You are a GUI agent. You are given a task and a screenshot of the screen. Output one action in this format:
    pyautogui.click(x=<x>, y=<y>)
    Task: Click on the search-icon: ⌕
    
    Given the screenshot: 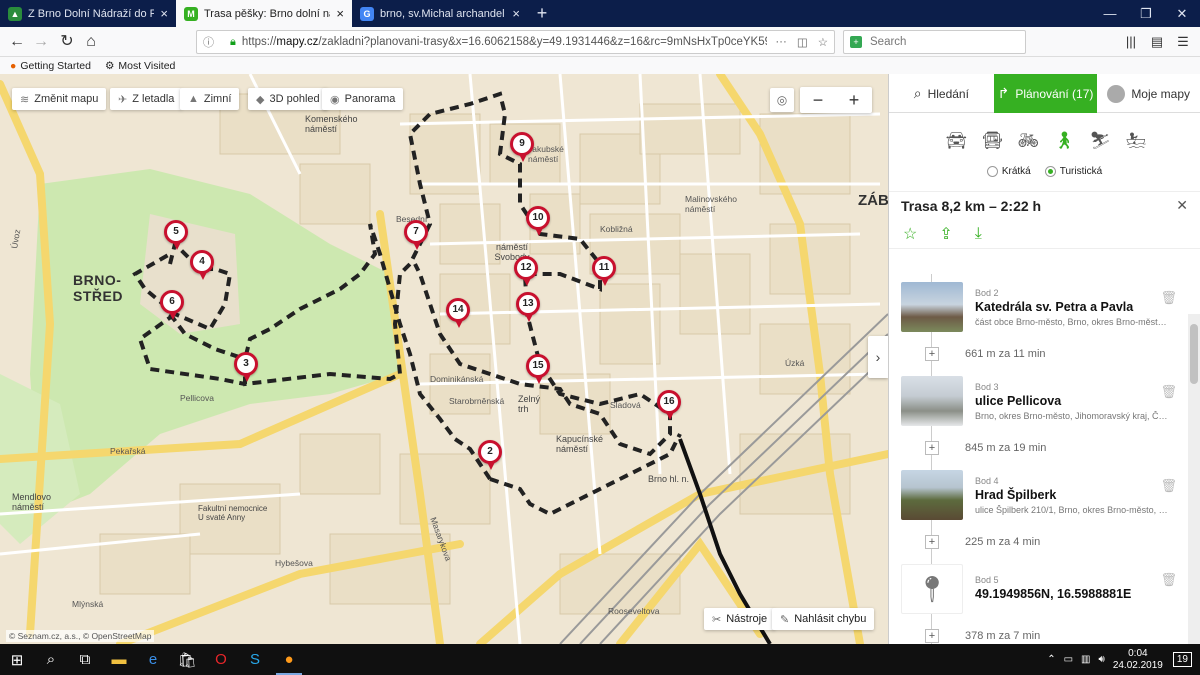 What is the action you would take?
    pyautogui.click(x=51, y=659)
    